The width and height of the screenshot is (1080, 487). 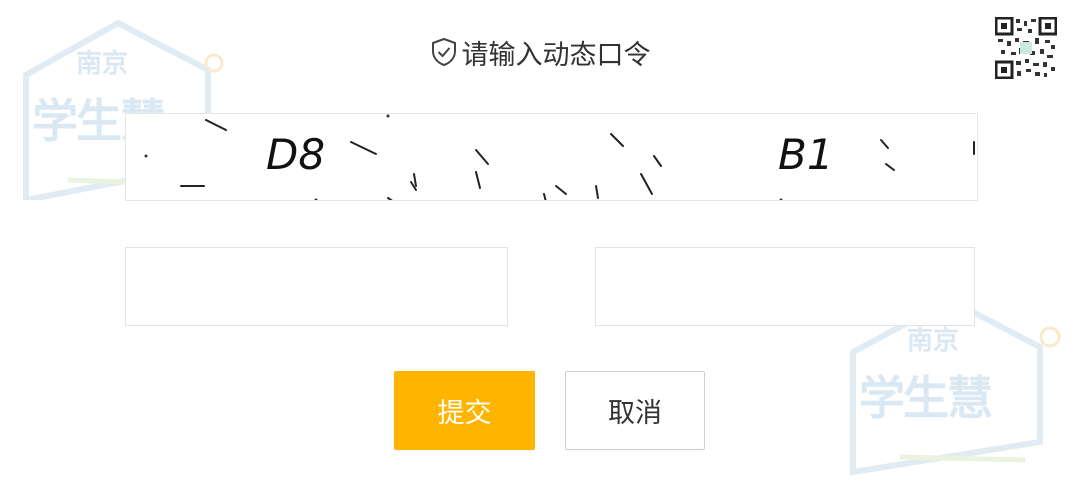 What do you see at coordinates (316, 286) in the screenshot?
I see `code-input-left` at bounding box center [316, 286].